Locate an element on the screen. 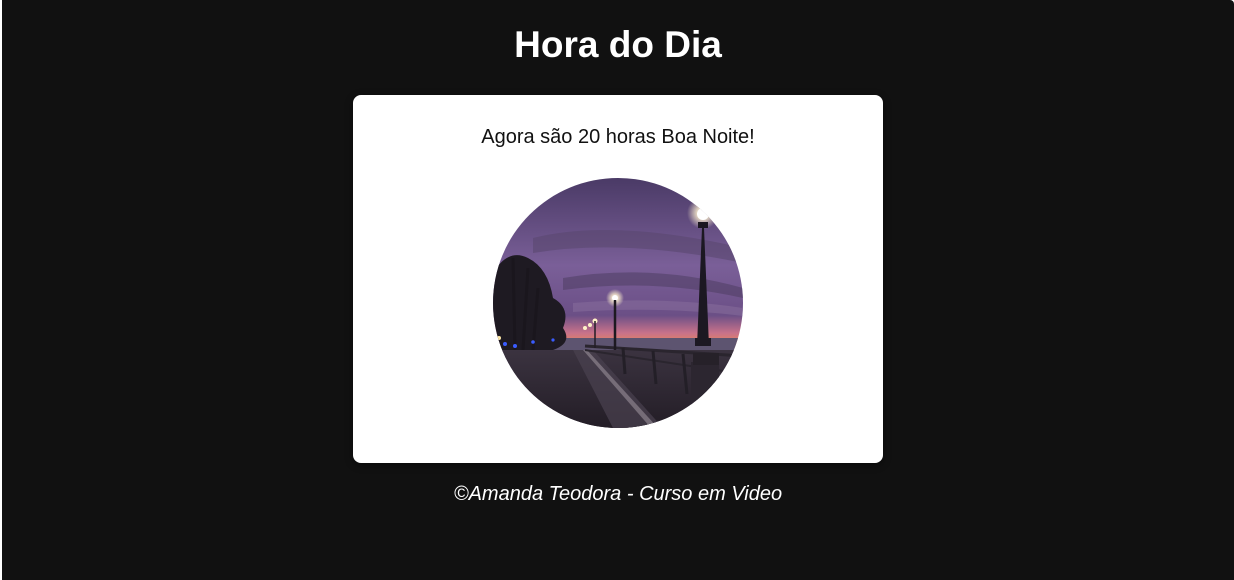 The width and height of the screenshot is (1234, 580). night-photo-illustration is located at coordinates (618, 303).